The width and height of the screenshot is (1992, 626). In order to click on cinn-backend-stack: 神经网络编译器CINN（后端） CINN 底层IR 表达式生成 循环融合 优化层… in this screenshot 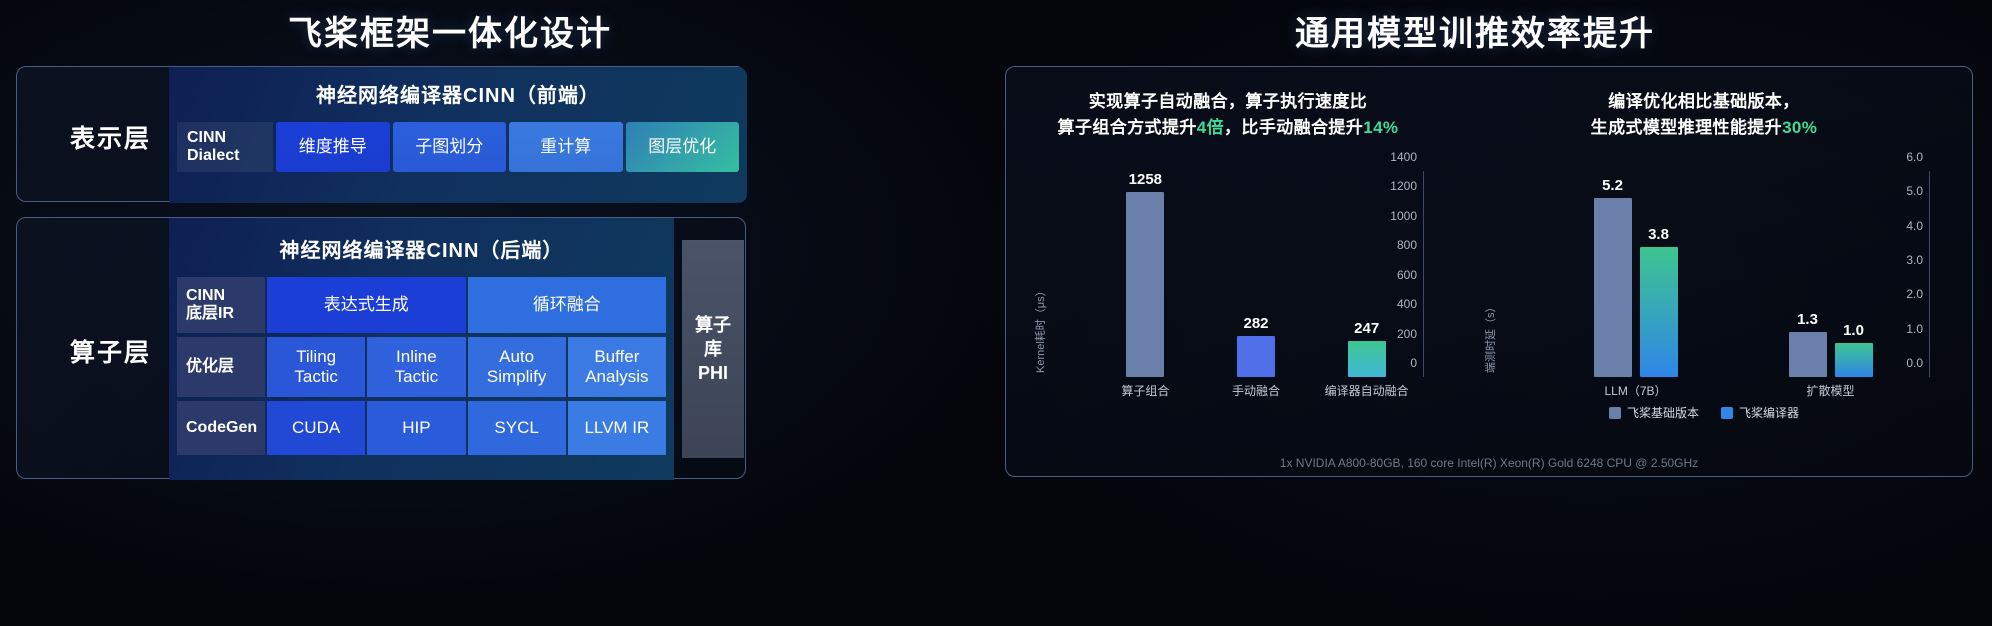, I will do `click(421, 349)`.